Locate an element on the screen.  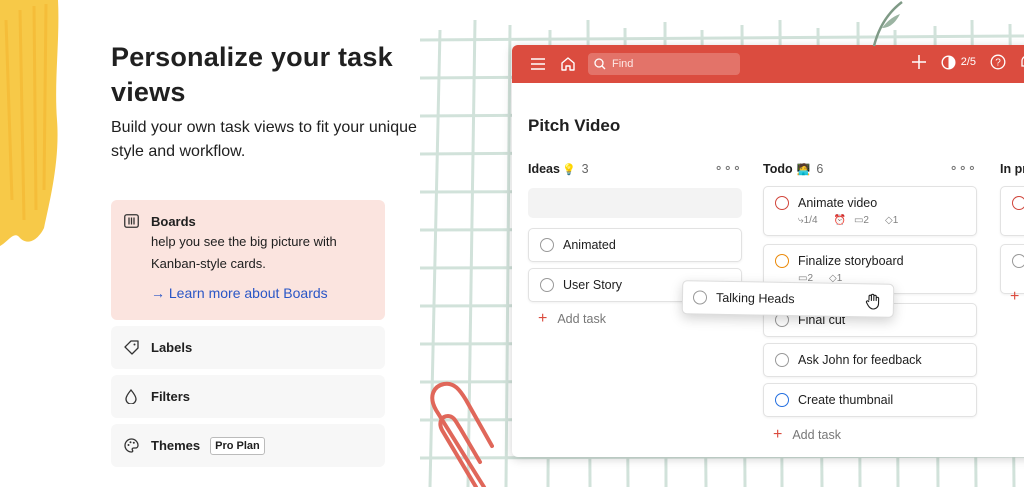
search-box is located at coordinates (664, 64).